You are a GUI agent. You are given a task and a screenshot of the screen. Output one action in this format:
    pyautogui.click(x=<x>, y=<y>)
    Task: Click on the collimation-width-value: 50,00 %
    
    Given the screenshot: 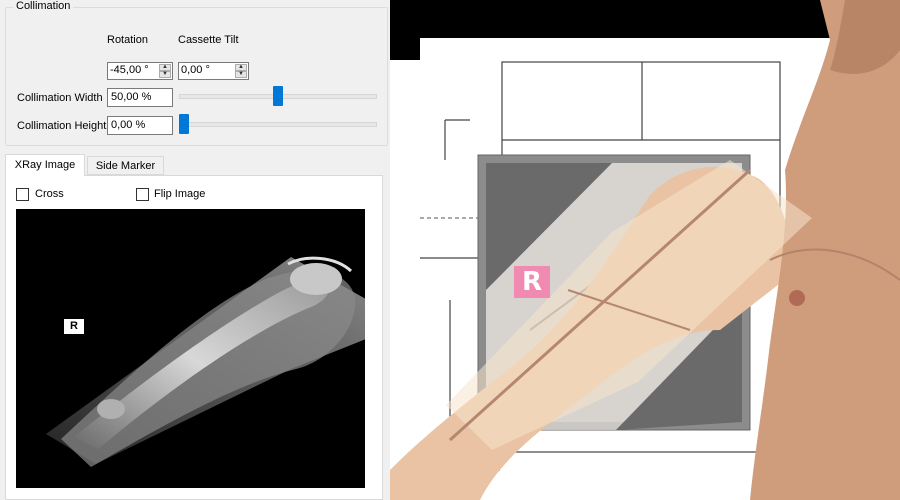 What is the action you would take?
    pyautogui.click(x=131, y=97)
    